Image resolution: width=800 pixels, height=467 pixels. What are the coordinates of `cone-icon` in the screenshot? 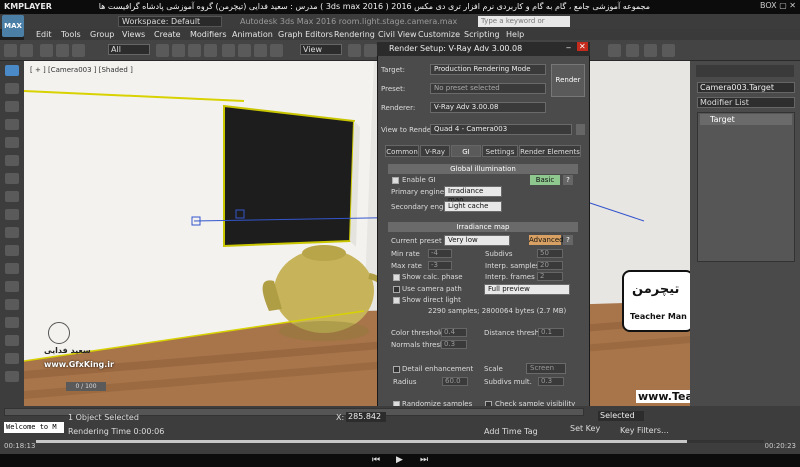 It's located at (12, 250).